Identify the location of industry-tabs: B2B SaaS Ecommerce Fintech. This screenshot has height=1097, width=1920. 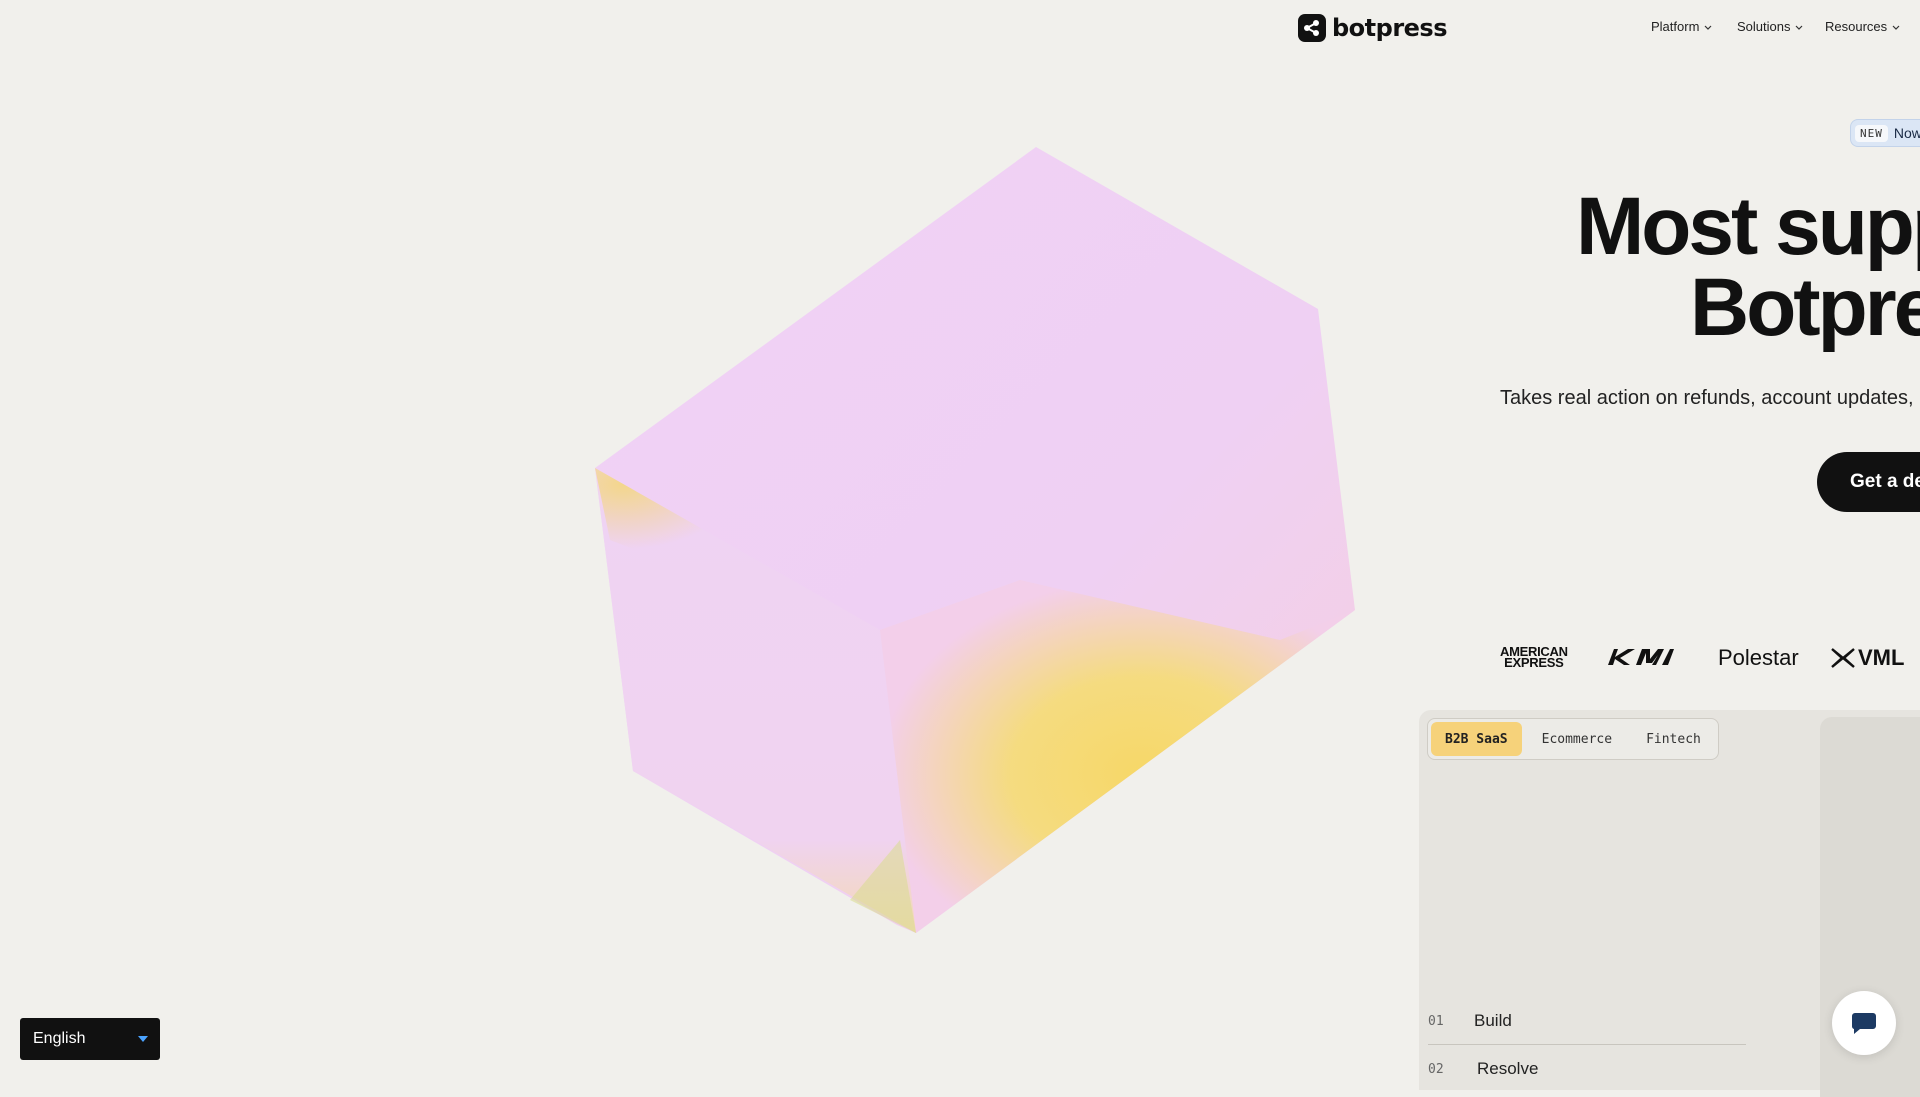
(1573, 739).